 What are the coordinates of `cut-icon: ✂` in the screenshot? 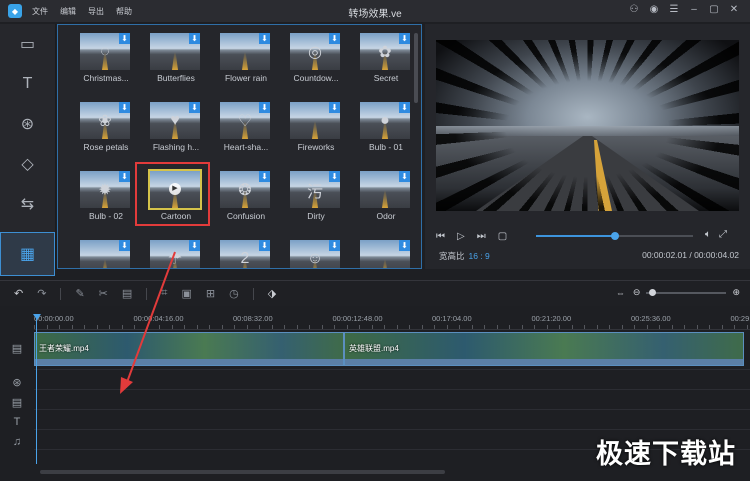 It's located at (103, 293).